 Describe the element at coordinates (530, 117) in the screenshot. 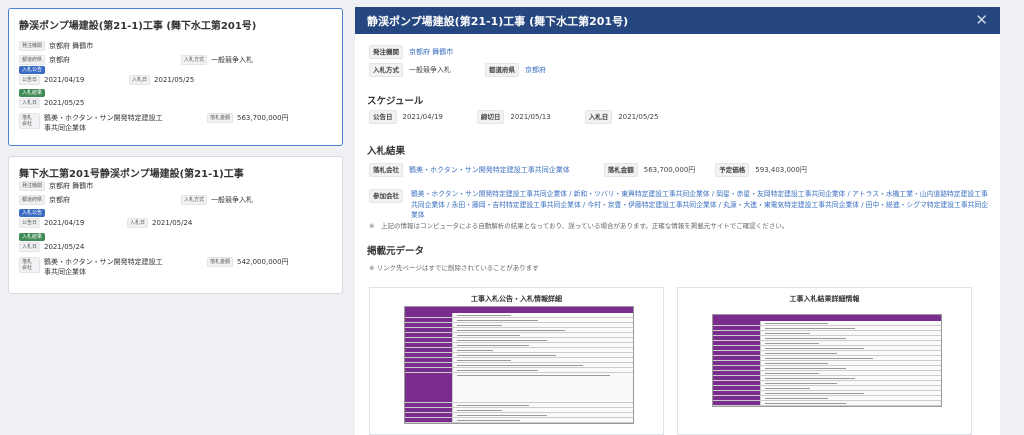

I see `deadline-value: 2021/05/13` at that location.